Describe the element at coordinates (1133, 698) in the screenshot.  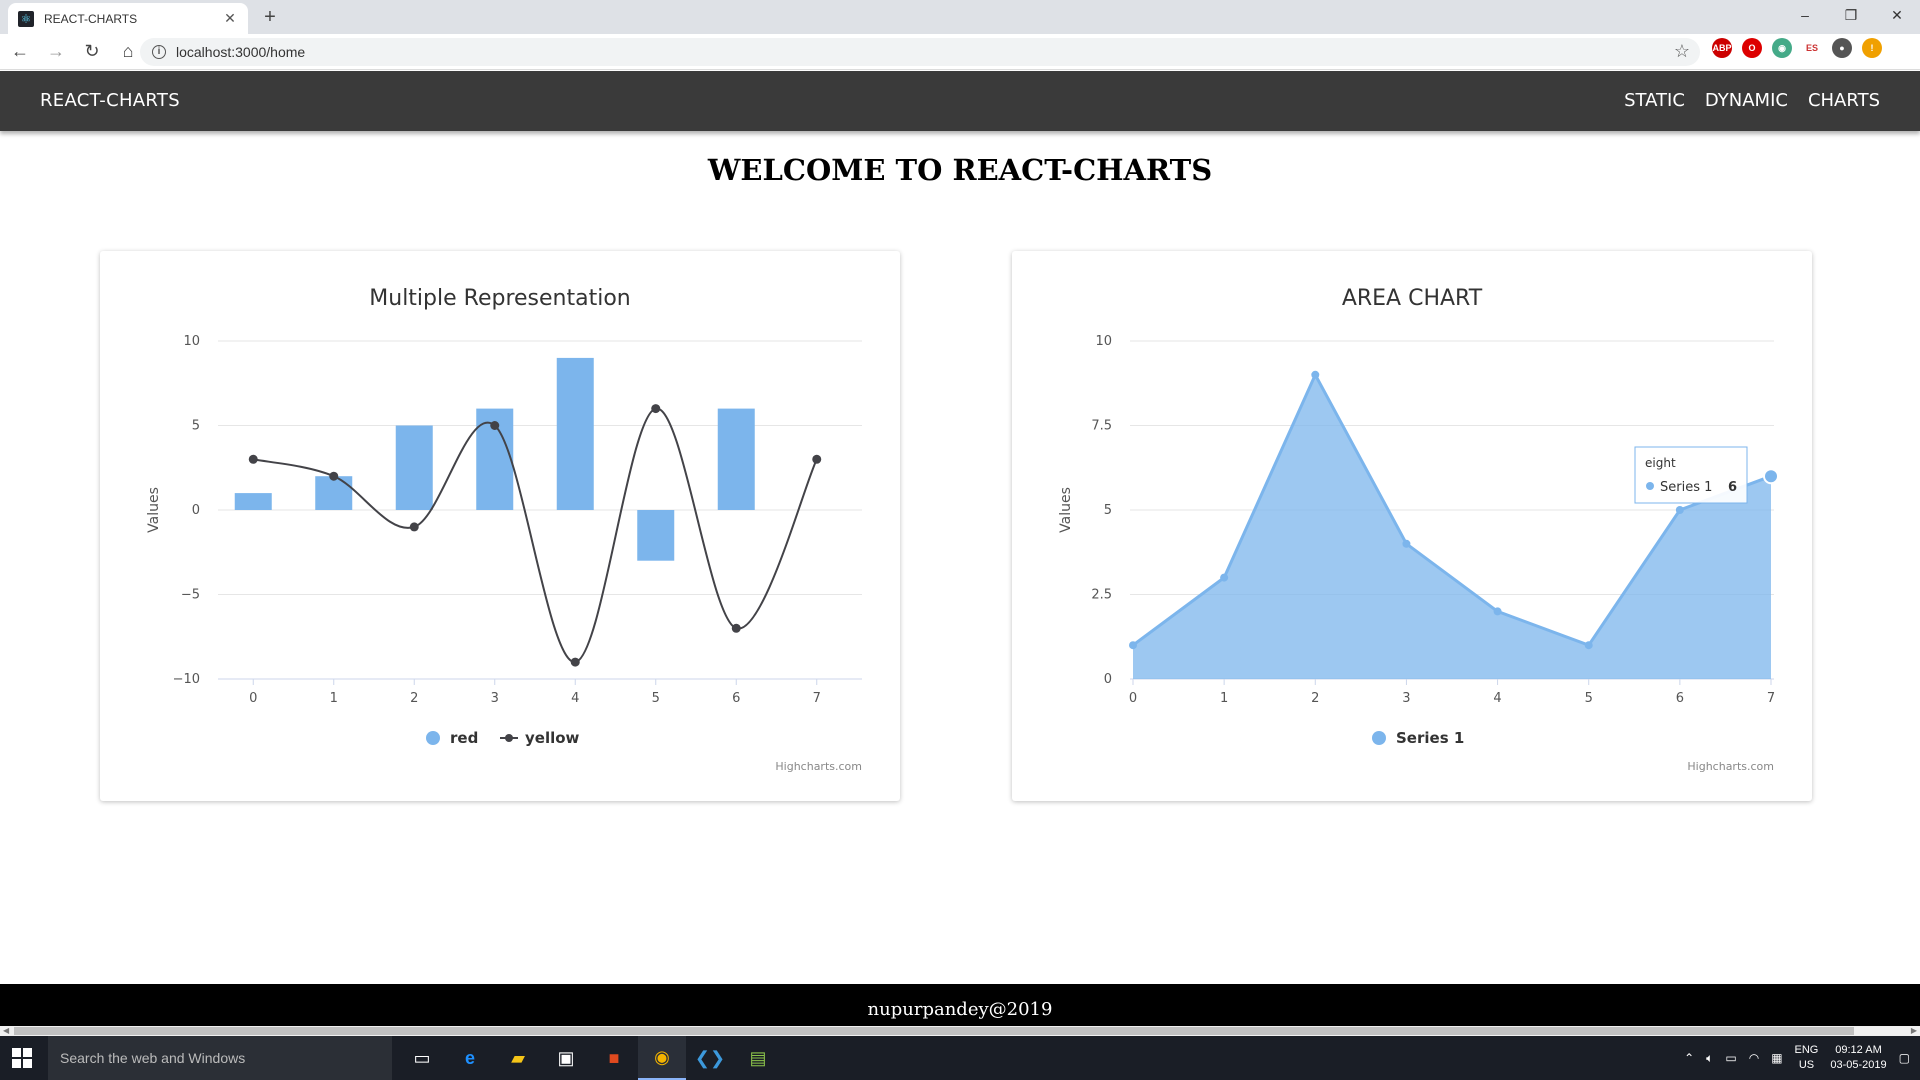
I see `x-tick-label: 0` at that location.